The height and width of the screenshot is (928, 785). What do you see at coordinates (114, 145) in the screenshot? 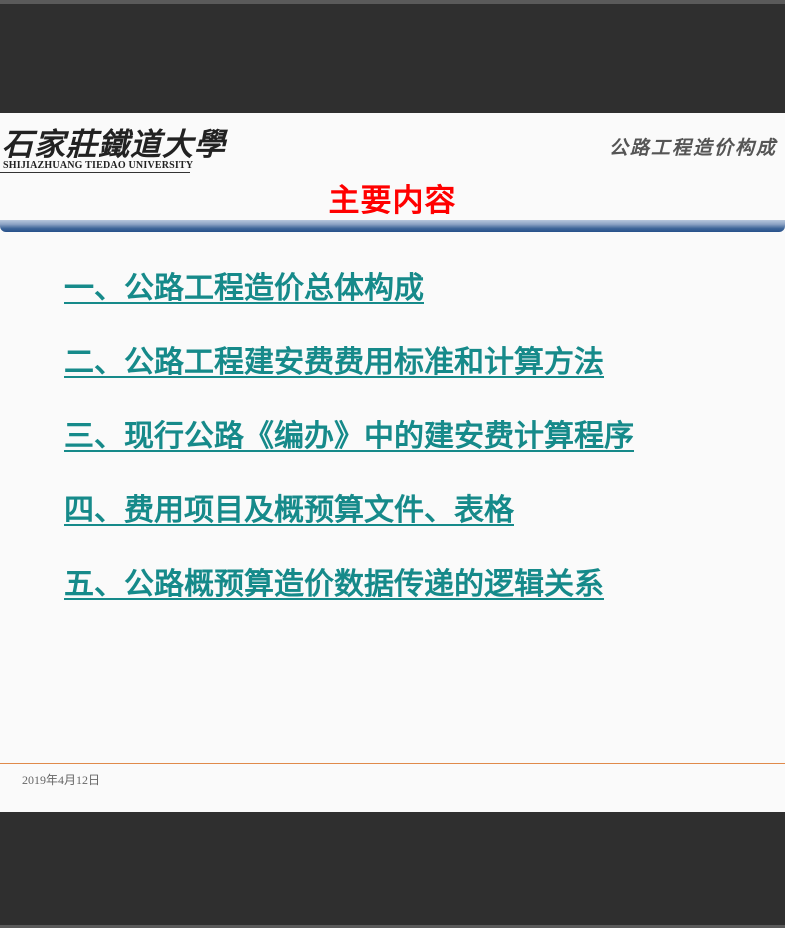
I see `university-logo-chinese: 石家莊鐵道大學` at bounding box center [114, 145].